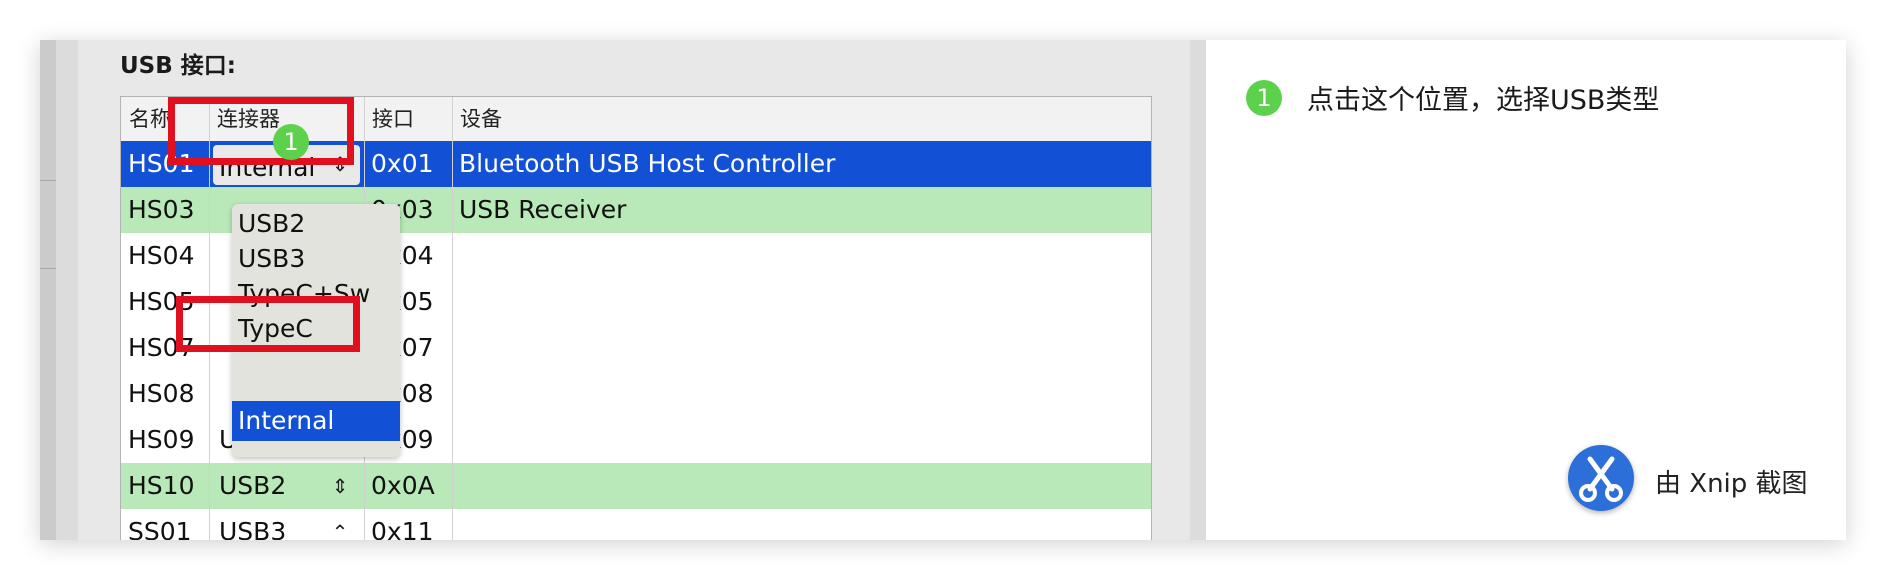 Image resolution: width=1886 pixels, height=580 pixels. What do you see at coordinates (268, 324) in the screenshot?
I see `highlight-box-internal-option` at bounding box center [268, 324].